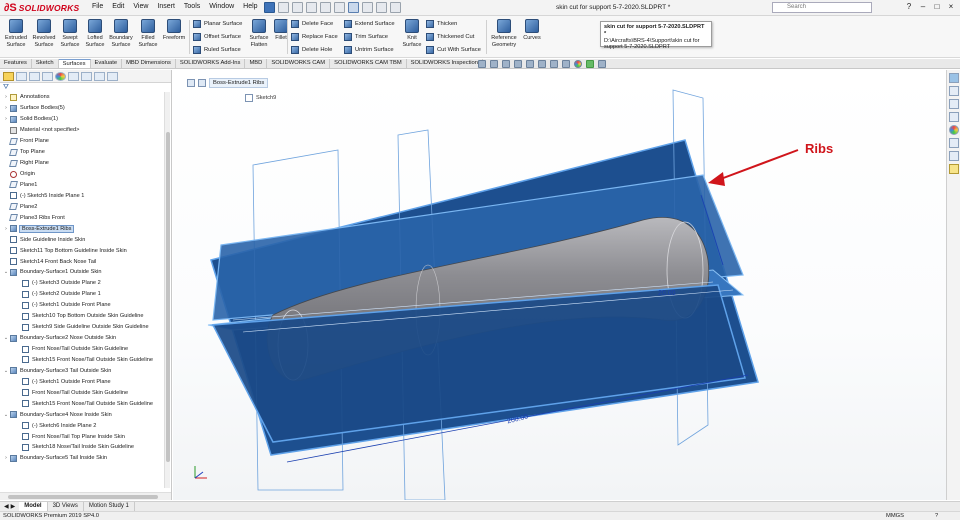  I want to click on ruled-surface-button: Ruled Surface, so click(217, 50).